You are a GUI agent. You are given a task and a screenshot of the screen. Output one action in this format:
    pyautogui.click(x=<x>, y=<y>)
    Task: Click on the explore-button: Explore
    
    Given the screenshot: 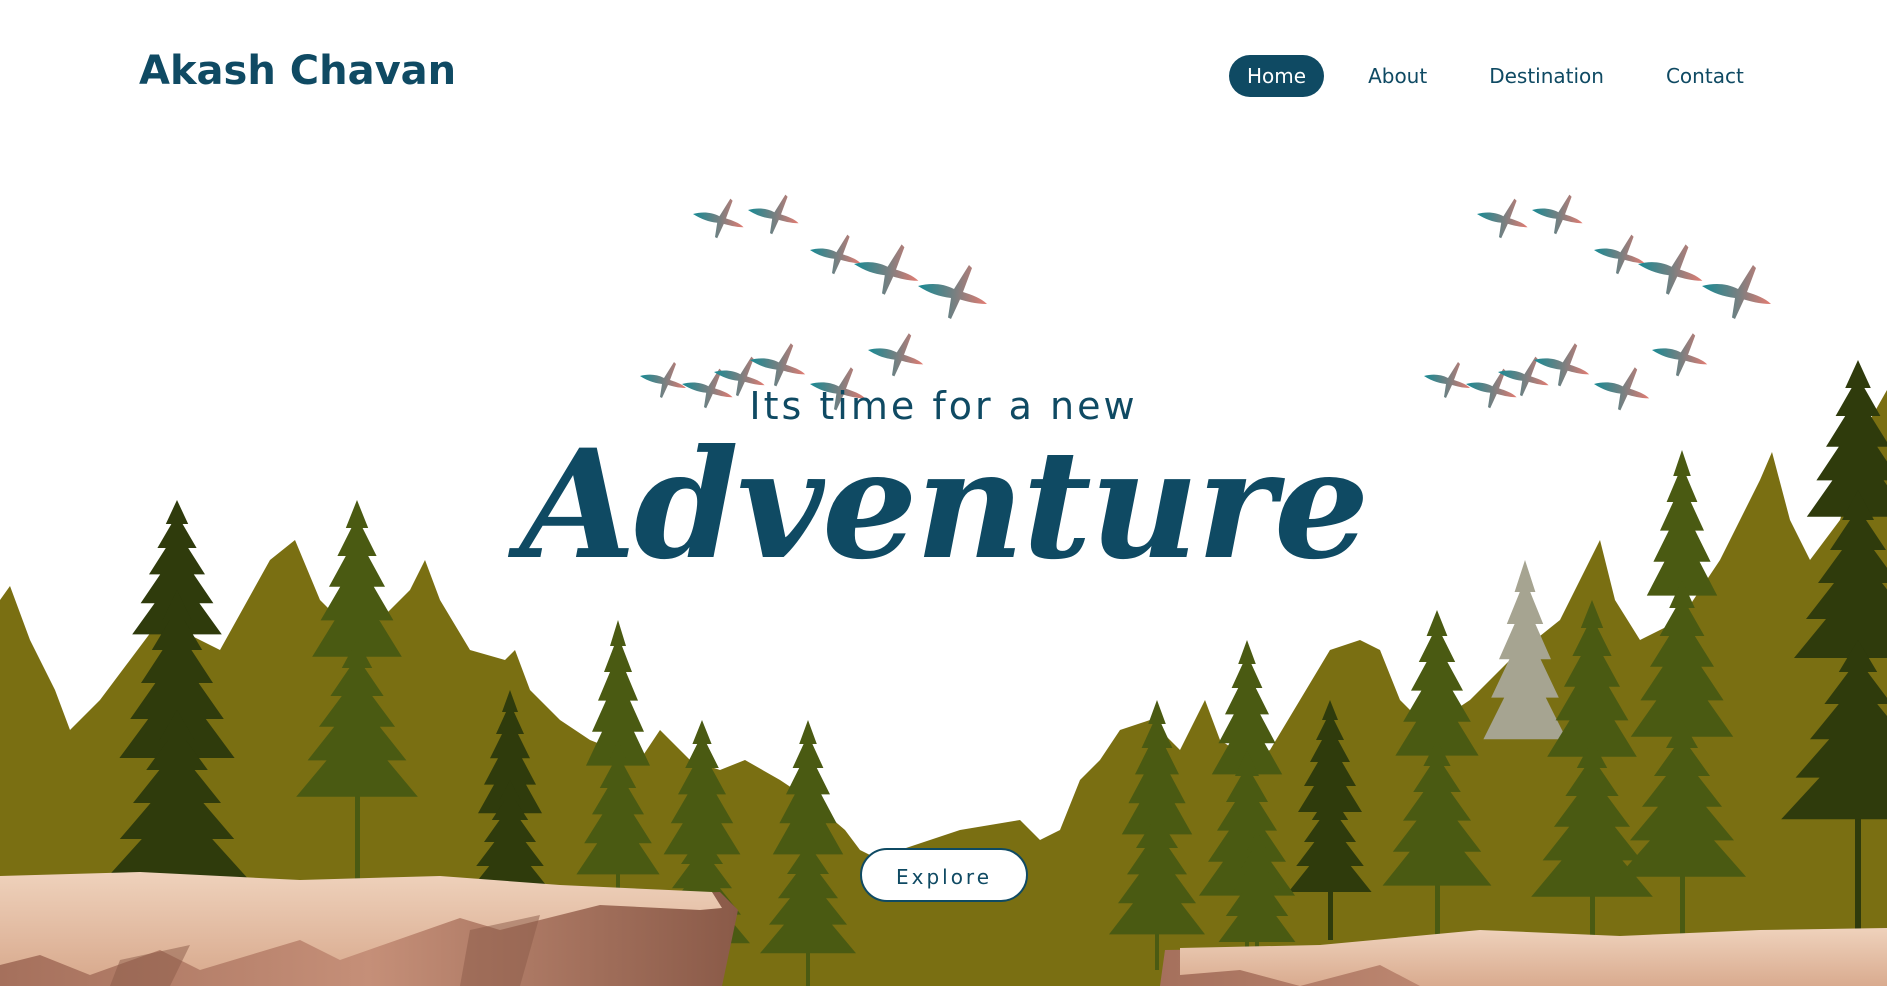 What is the action you would take?
    pyautogui.click(x=944, y=875)
    